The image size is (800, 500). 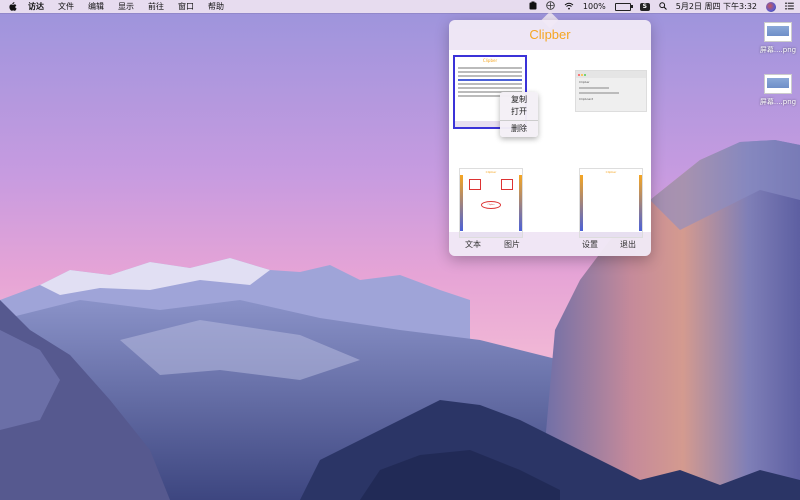 What do you see at coordinates (644, 6) in the screenshot?
I see `s-app-icon: S` at bounding box center [644, 6].